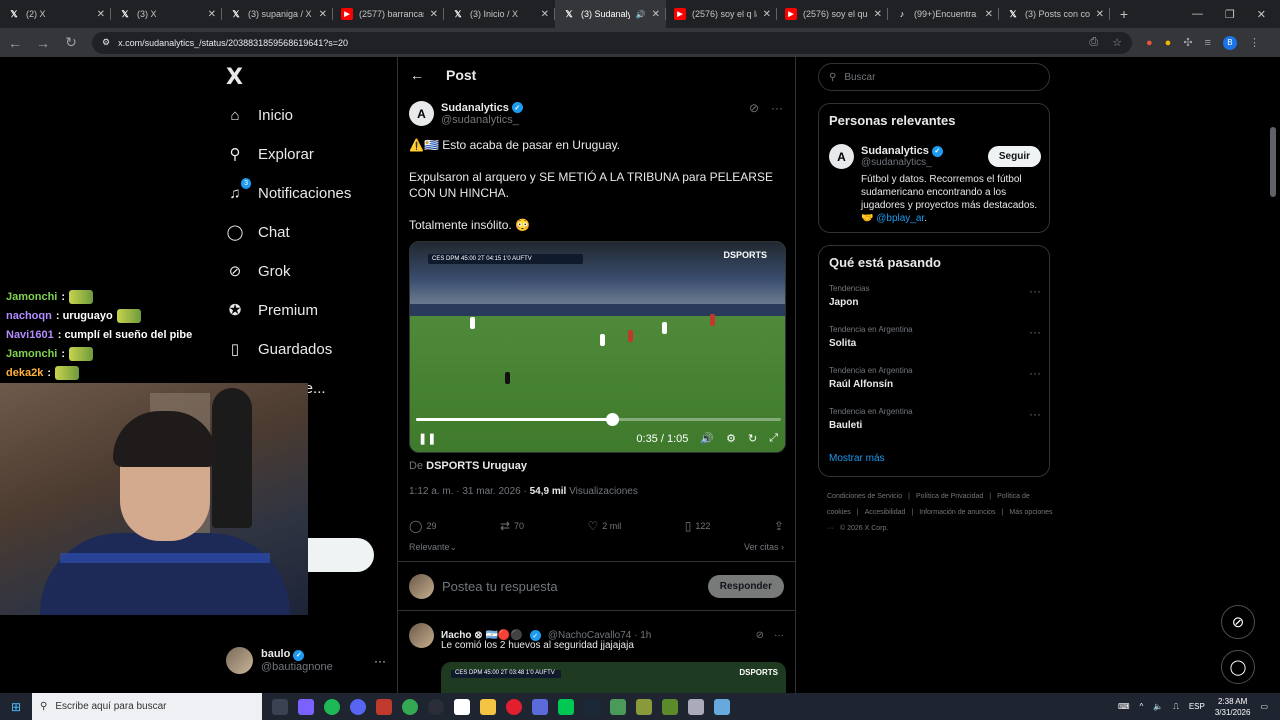 This screenshot has width=1280, height=720. What do you see at coordinates (433, 547) in the screenshot?
I see `sort-dropdown: Relevante⌄` at bounding box center [433, 547].